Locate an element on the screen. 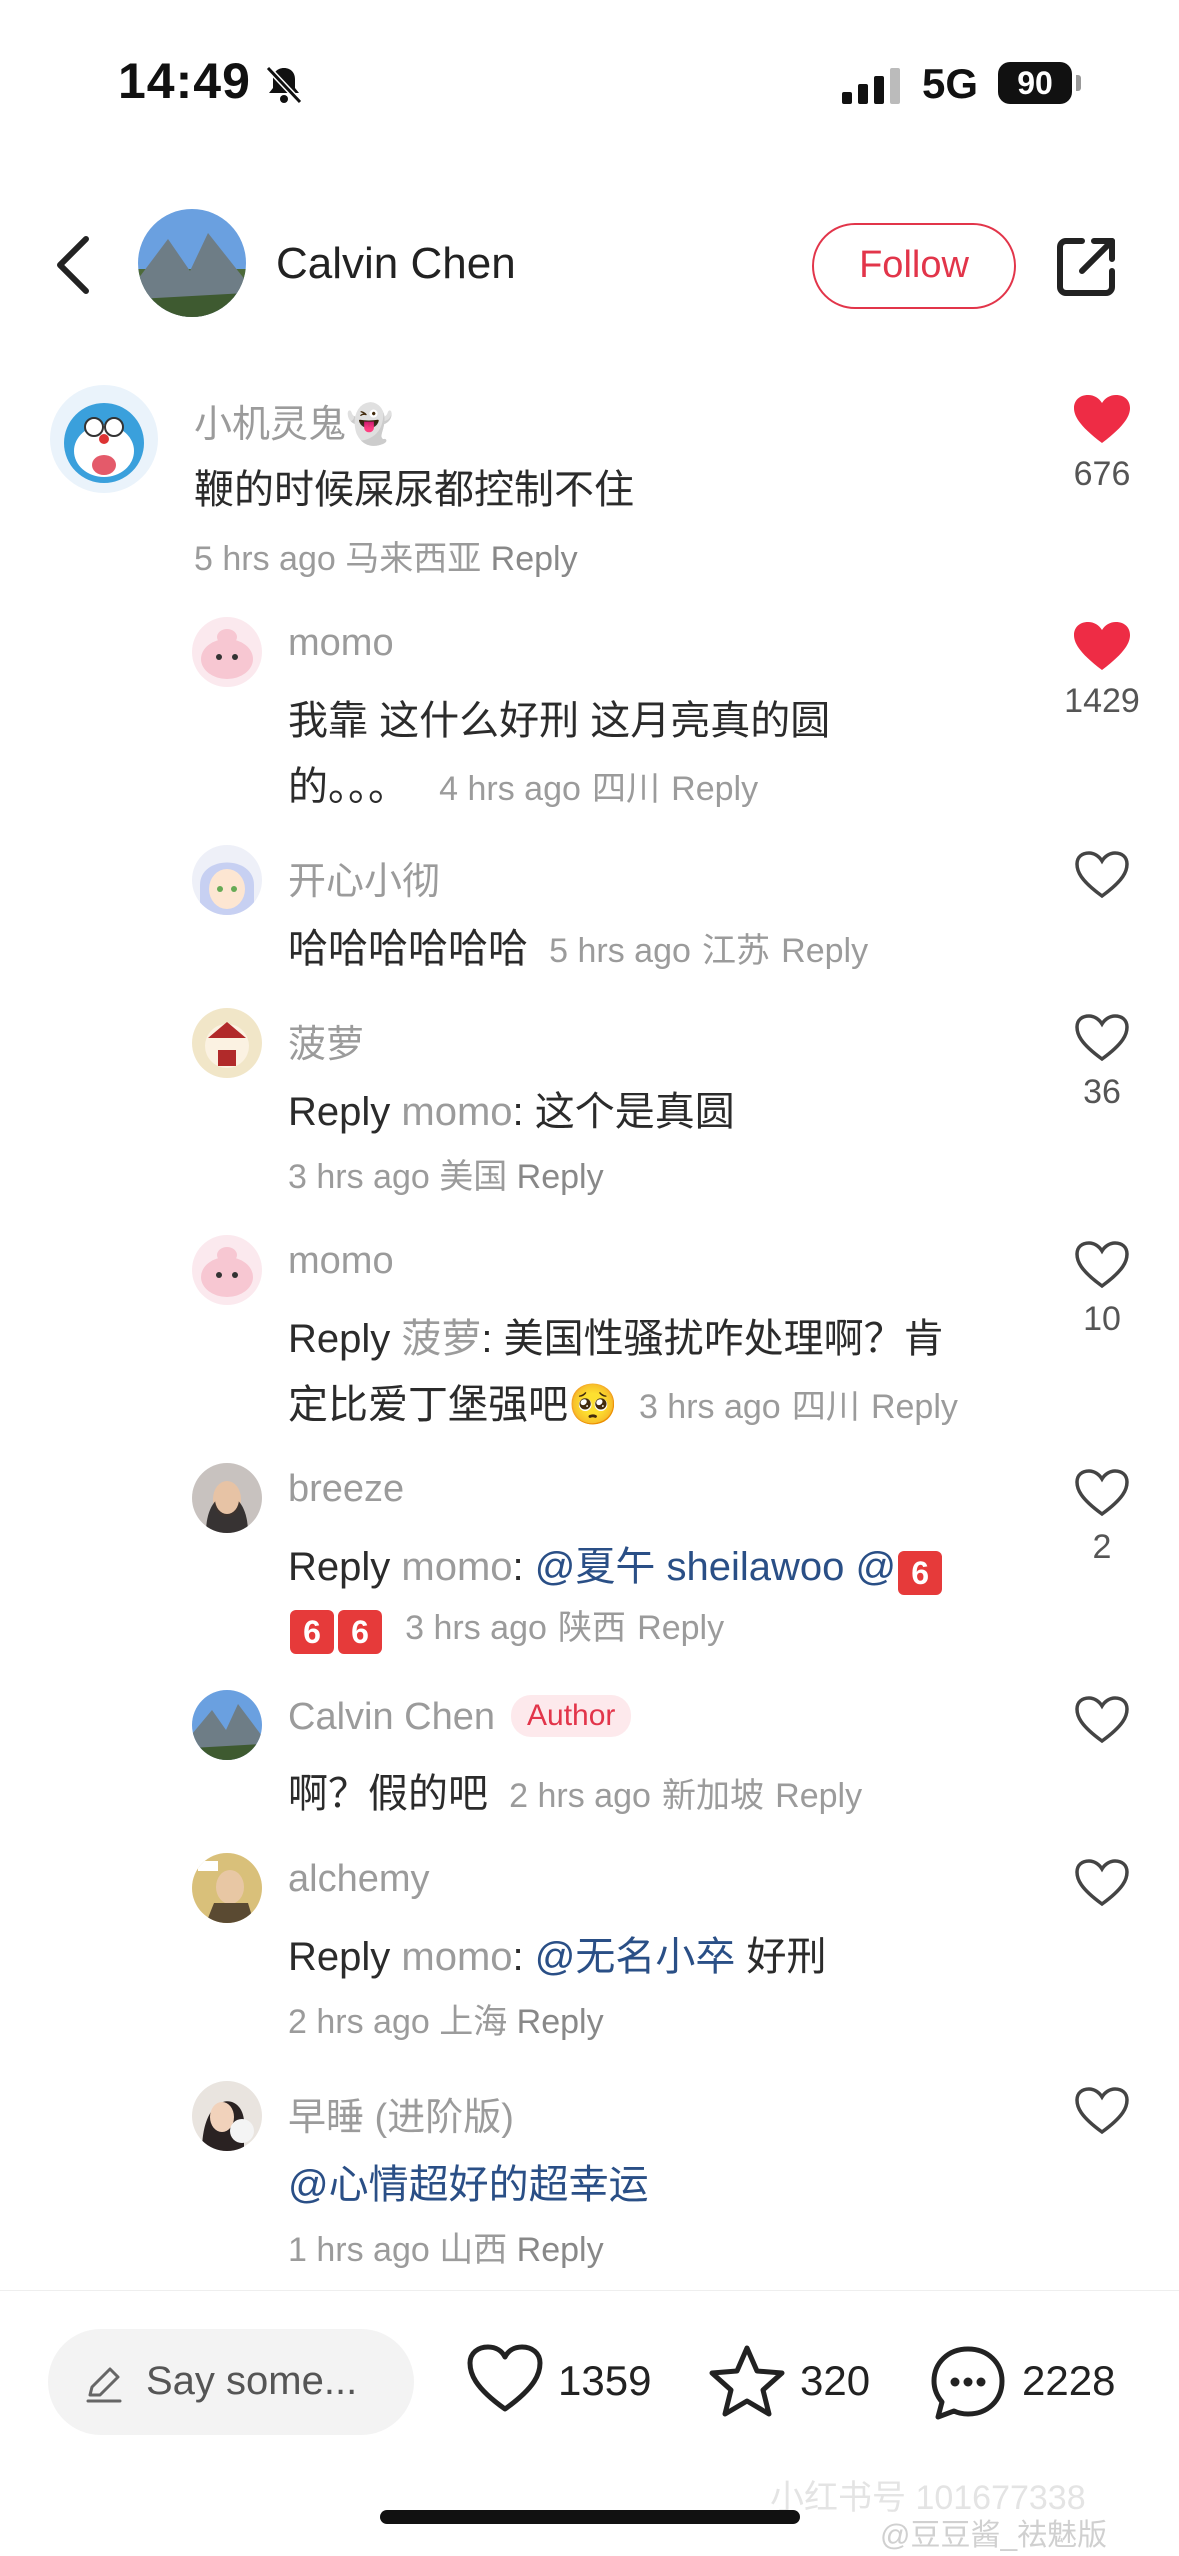 Image resolution: width=1179 pixels, height=2556 pixels. like-count: 676 is located at coordinates (1102, 474).